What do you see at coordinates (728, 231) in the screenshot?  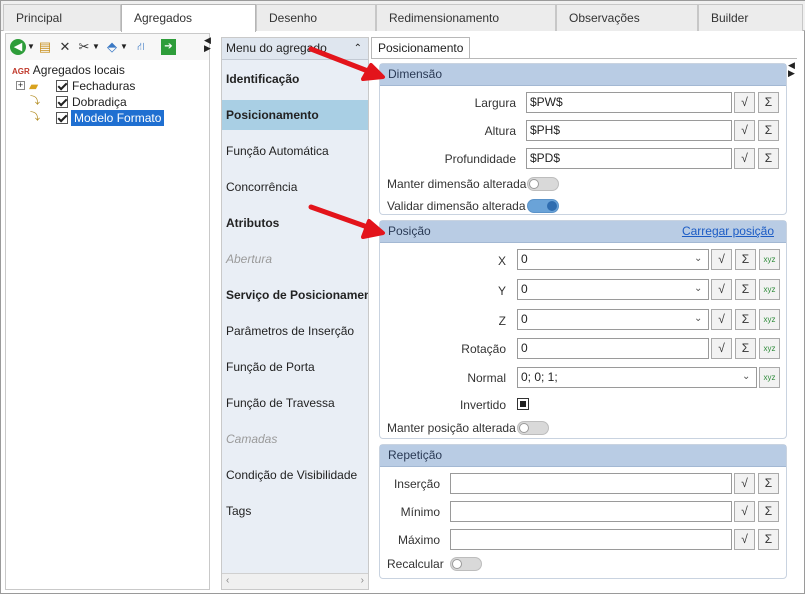 I see `carregar-posicao-link: Carregar posição` at bounding box center [728, 231].